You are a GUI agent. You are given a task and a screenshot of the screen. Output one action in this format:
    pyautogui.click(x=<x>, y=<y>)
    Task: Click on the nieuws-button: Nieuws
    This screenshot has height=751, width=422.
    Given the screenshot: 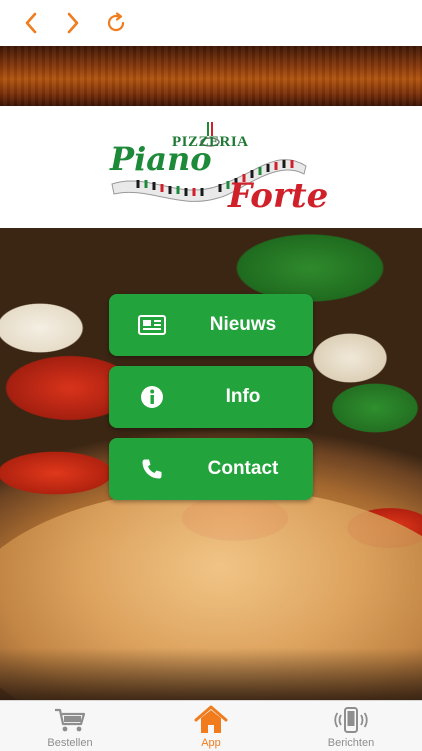 What is the action you would take?
    pyautogui.click(x=211, y=325)
    